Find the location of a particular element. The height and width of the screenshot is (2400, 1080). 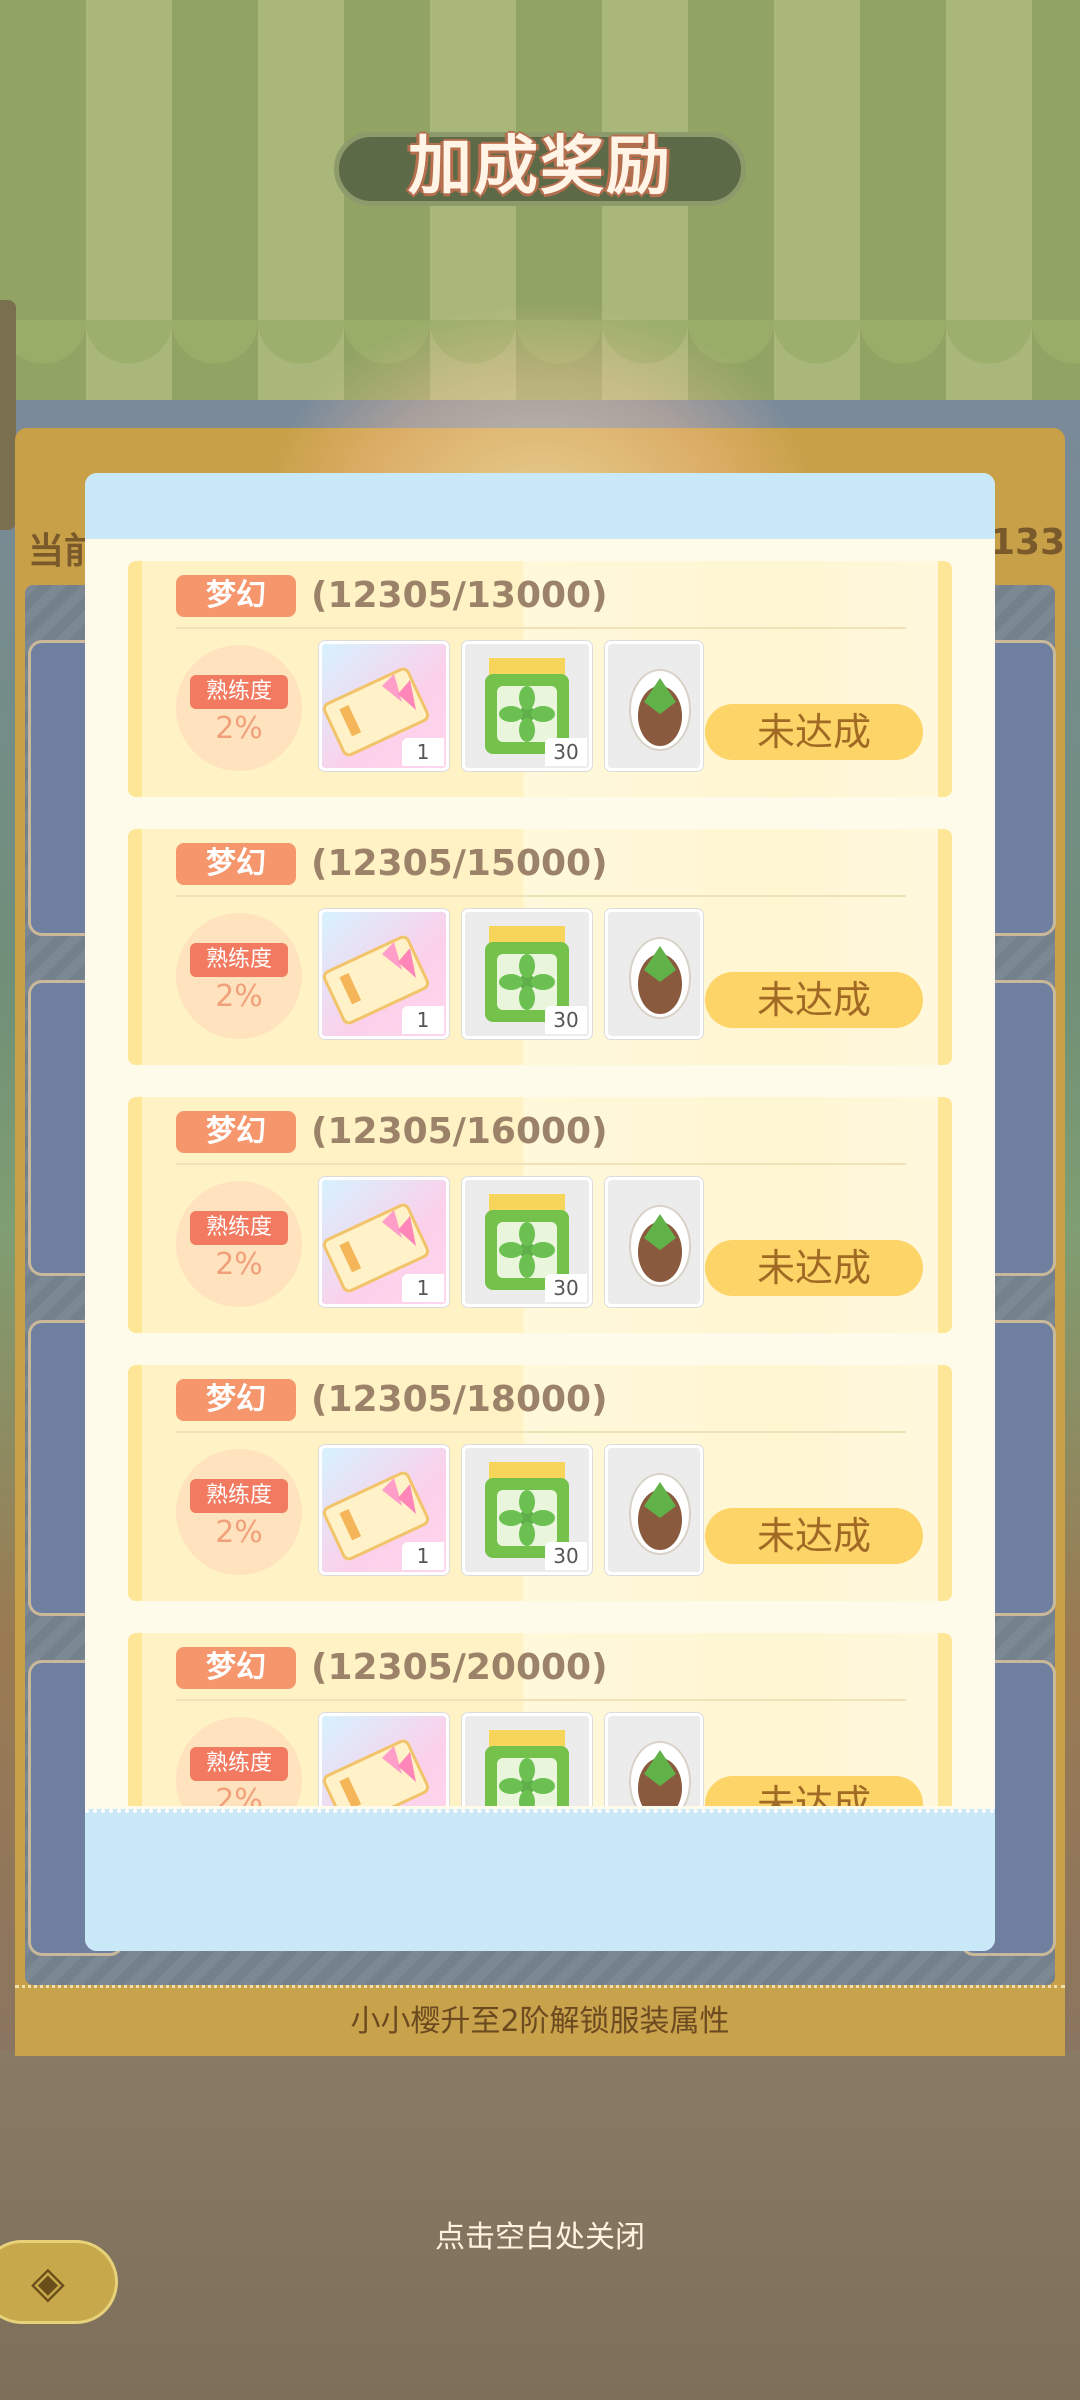

close-hint: 点击空白处关闭 is located at coordinates (540, 2234).